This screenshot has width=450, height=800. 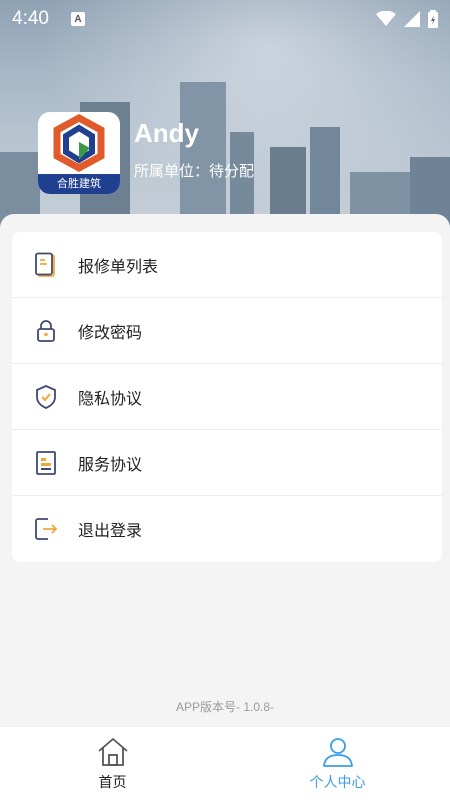 I want to click on tab-label: 首页, so click(x=112, y=782).